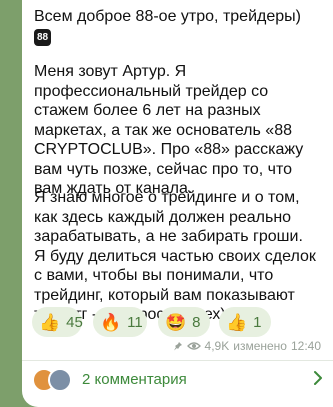 The width and height of the screenshot is (333, 407). Describe the element at coordinates (154, 275) in the screenshot. I see `paragraph-line: с вами, чтобы вы понимали, что` at that location.